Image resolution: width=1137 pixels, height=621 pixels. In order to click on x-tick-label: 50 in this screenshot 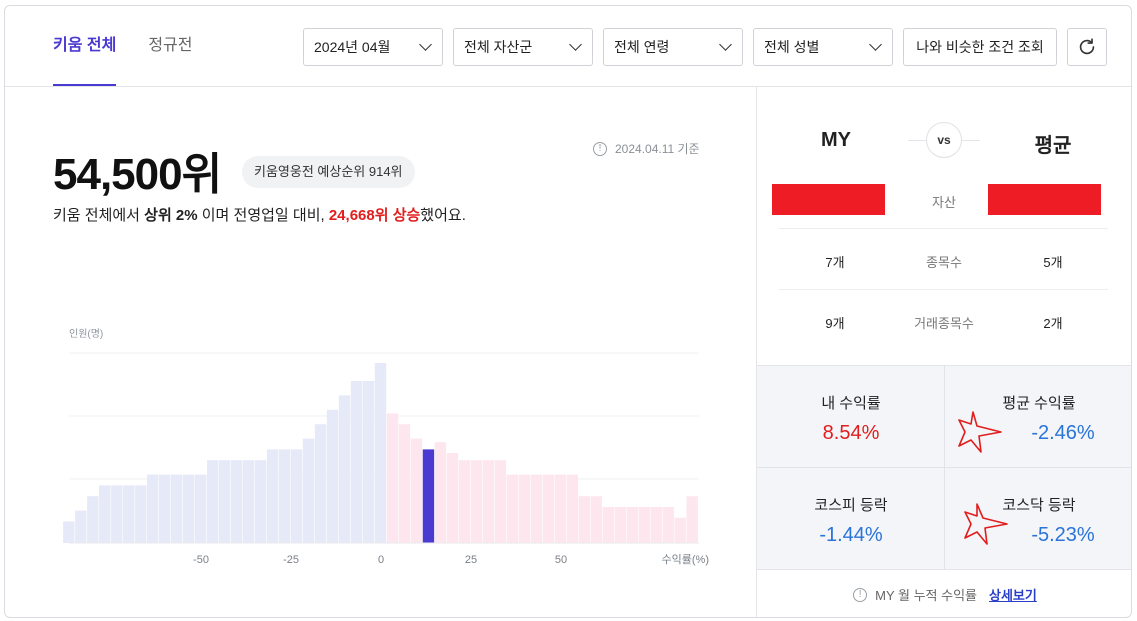, I will do `click(561, 560)`.